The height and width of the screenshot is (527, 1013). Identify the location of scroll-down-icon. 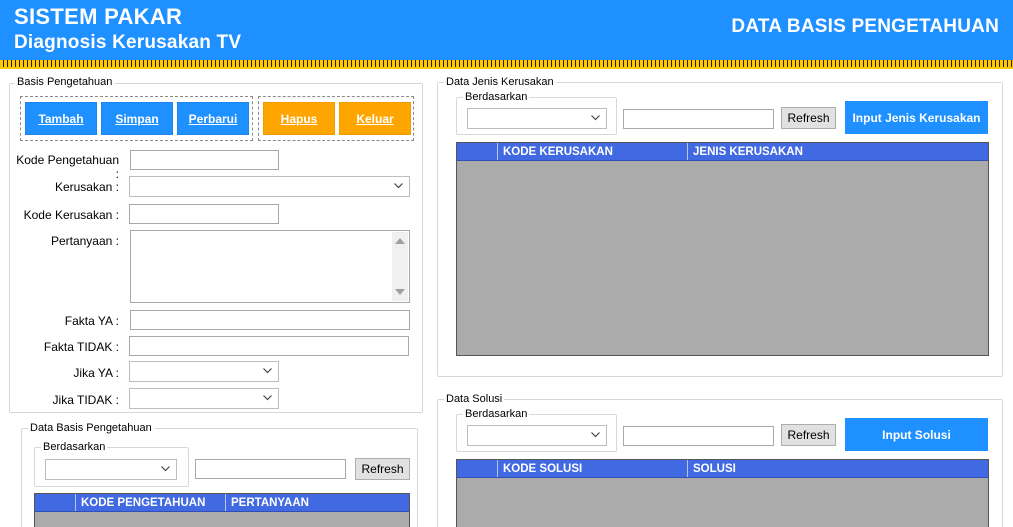
(400, 292).